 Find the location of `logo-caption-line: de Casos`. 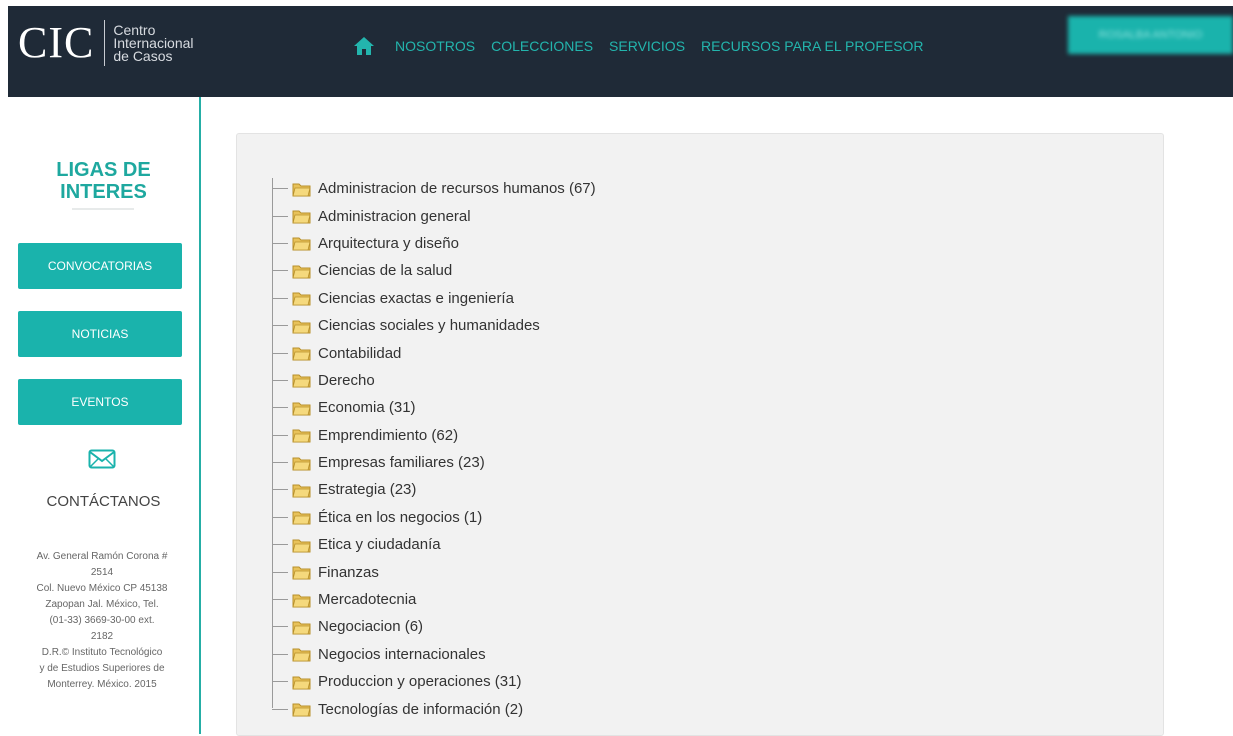

logo-caption-line: de Casos is located at coordinates (143, 55).